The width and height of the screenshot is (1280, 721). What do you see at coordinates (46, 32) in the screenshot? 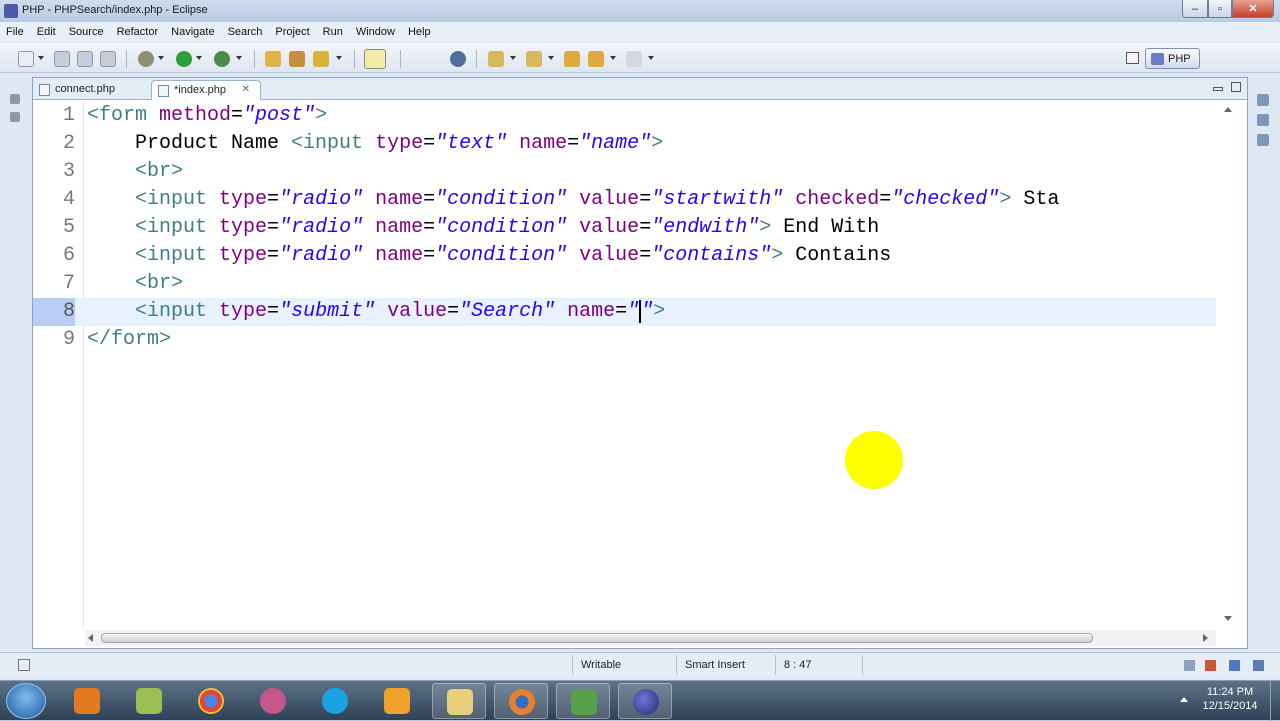
I see `menu-edit: Edit` at bounding box center [46, 32].